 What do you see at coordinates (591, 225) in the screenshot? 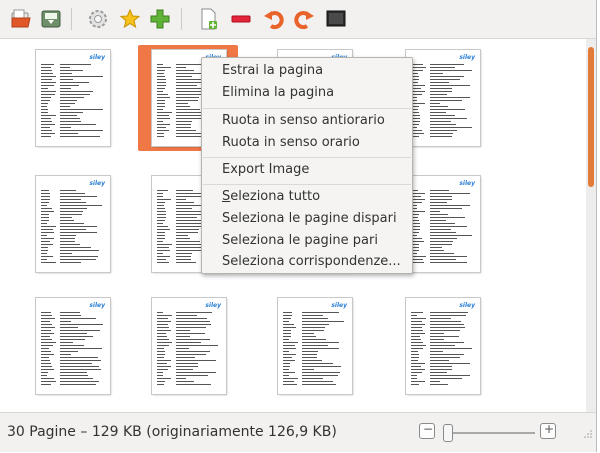
I see `vertical-scrollbar` at bounding box center [591, 225].